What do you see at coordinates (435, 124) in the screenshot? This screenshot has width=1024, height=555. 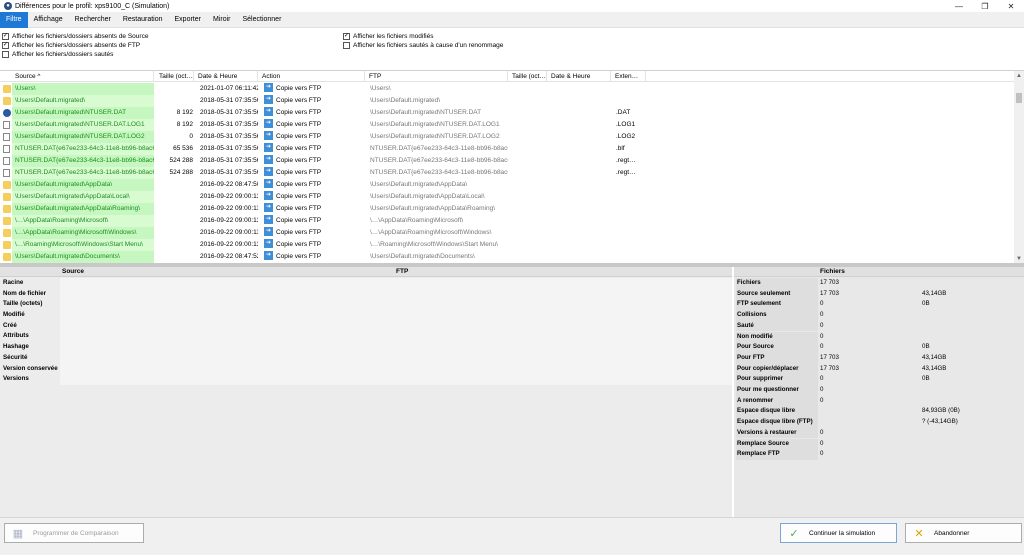 I see `cell-ftp-path: \Users\Default.migrated\NTUSER.DAT.LOG1` at bounding box center [435, 124].